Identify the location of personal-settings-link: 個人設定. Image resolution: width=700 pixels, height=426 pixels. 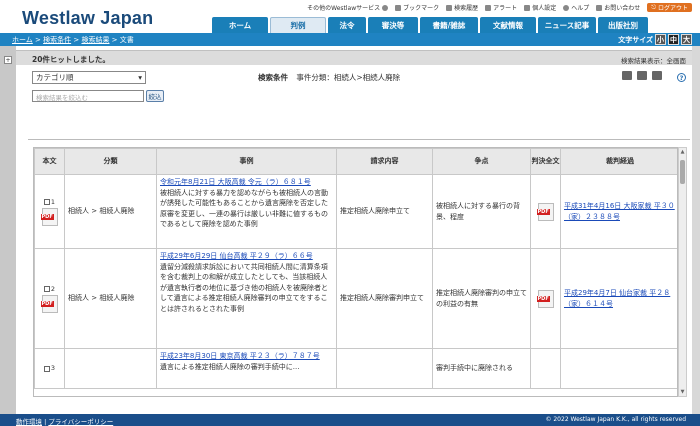
(540, 7).